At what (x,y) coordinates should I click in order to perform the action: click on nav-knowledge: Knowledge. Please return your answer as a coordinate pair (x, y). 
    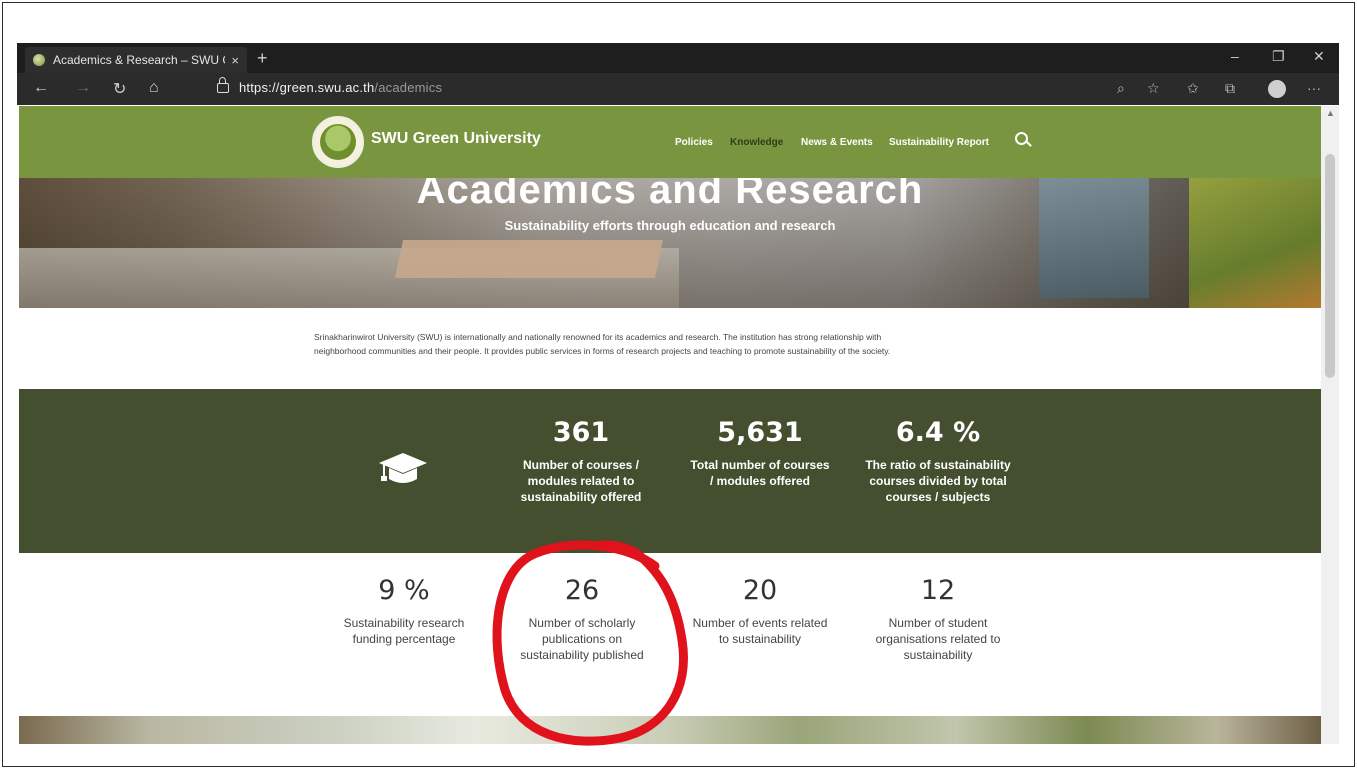
    Looking at the image, I should click on (756, 142).